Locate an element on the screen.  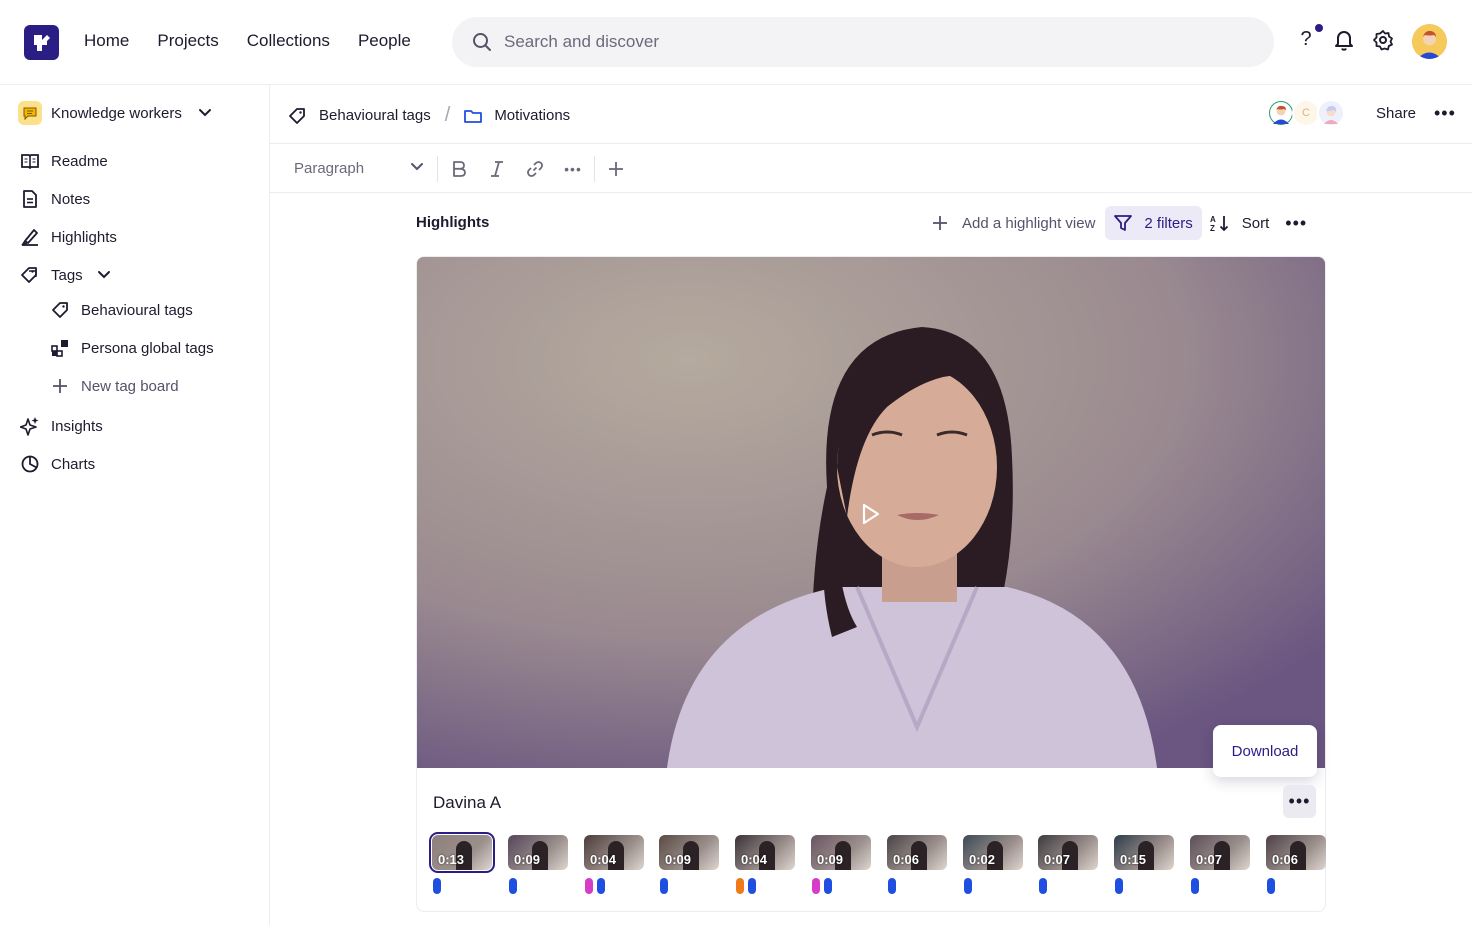
sort-button: AZ Sort is located at coordinates (1240, 223).